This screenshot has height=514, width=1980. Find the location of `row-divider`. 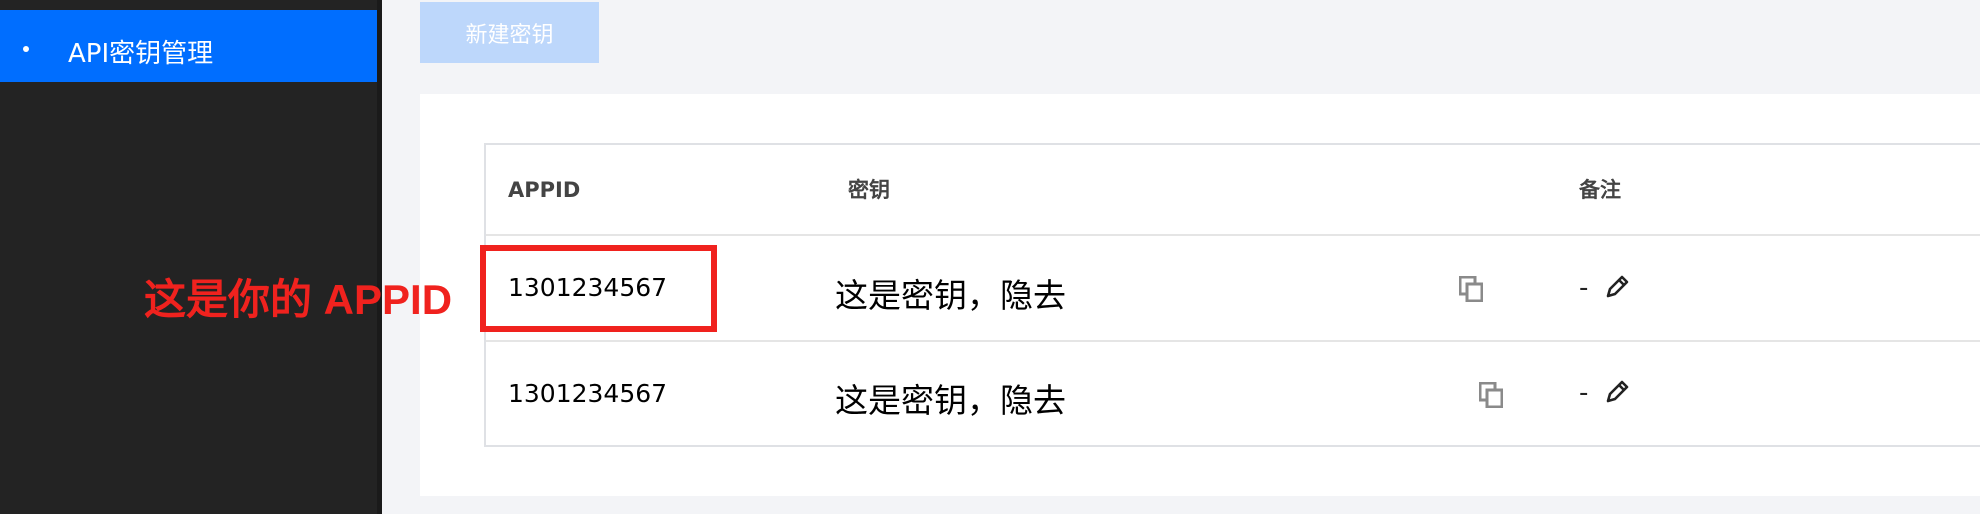

row-divider is located at coordinates (1233, 341).